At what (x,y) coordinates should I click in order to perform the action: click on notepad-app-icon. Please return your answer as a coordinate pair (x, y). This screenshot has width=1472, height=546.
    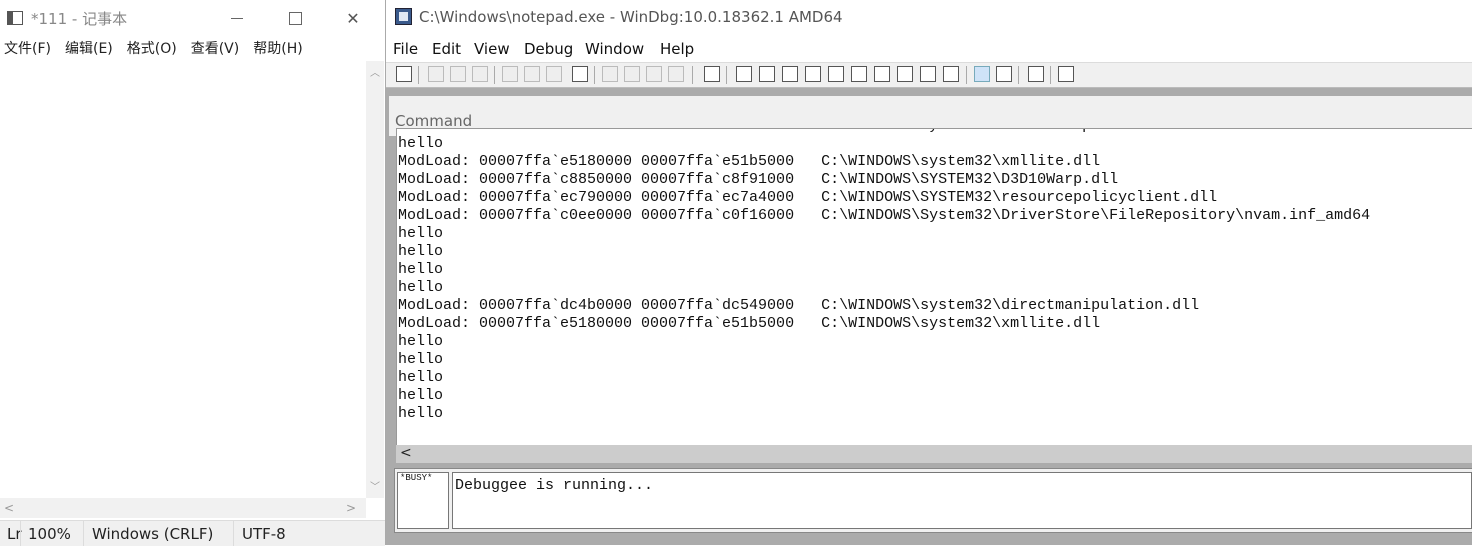
    Looking at the image, I should click on (15, 18).